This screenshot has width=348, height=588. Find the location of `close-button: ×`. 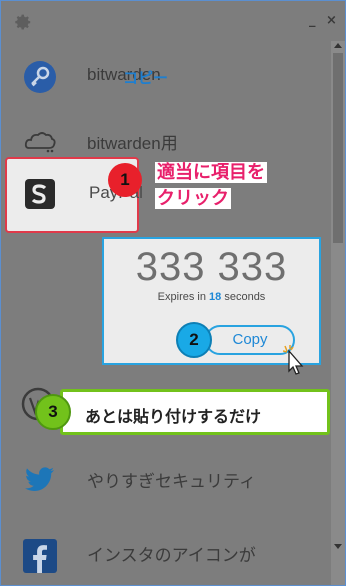

close-button: × is located at coordinates (331, 20).